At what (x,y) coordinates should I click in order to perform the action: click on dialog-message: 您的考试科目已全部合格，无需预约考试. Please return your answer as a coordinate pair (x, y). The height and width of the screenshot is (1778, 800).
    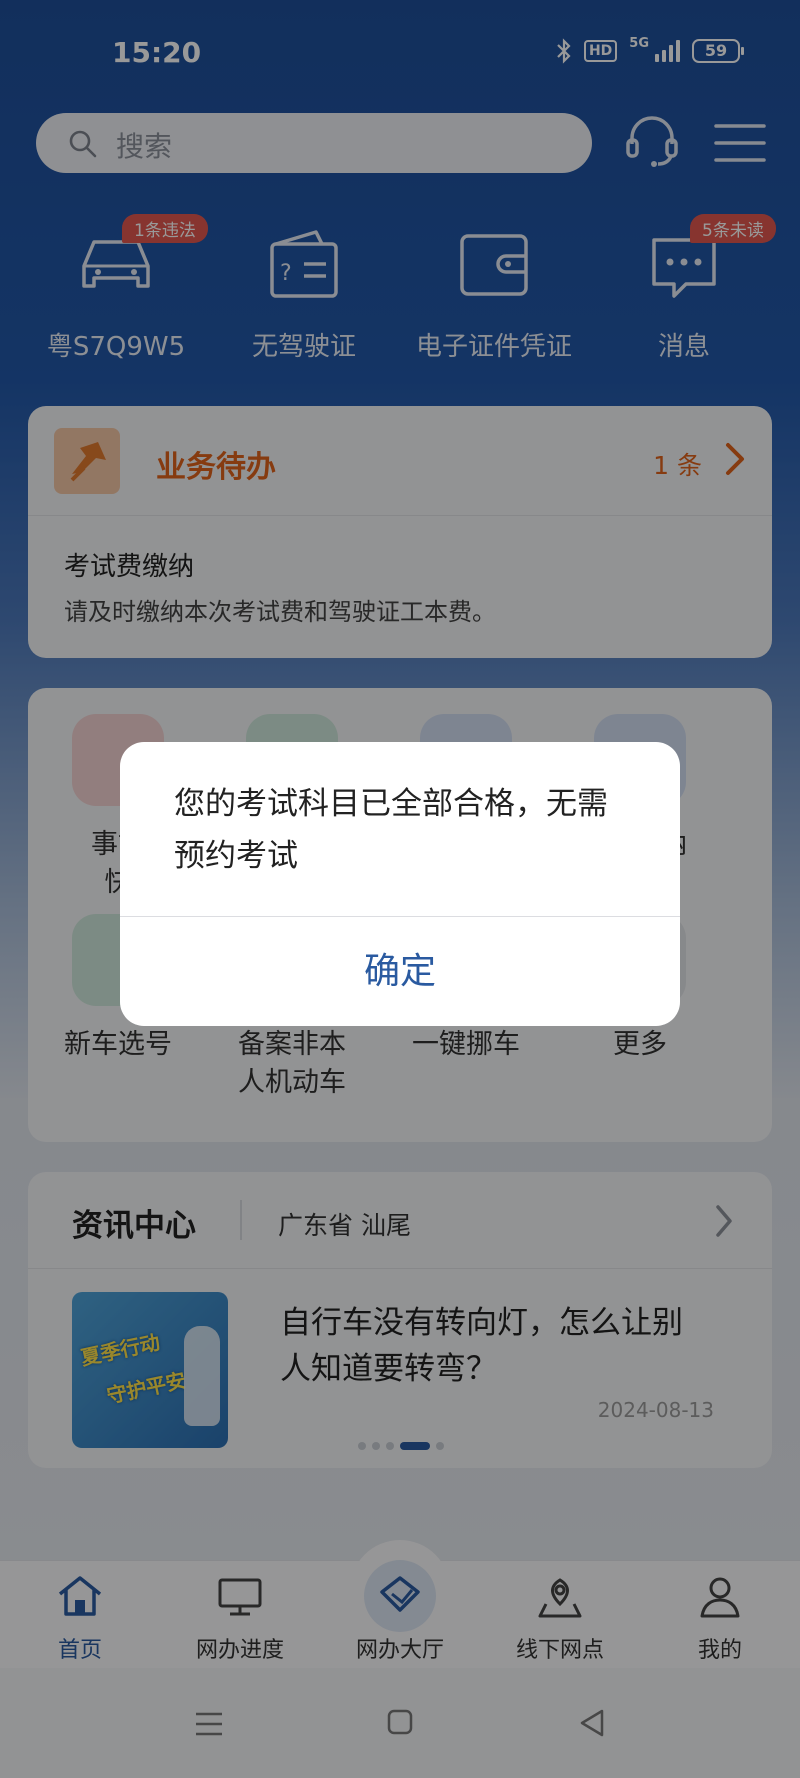
    Looking at the image, I should click on (391, 830).